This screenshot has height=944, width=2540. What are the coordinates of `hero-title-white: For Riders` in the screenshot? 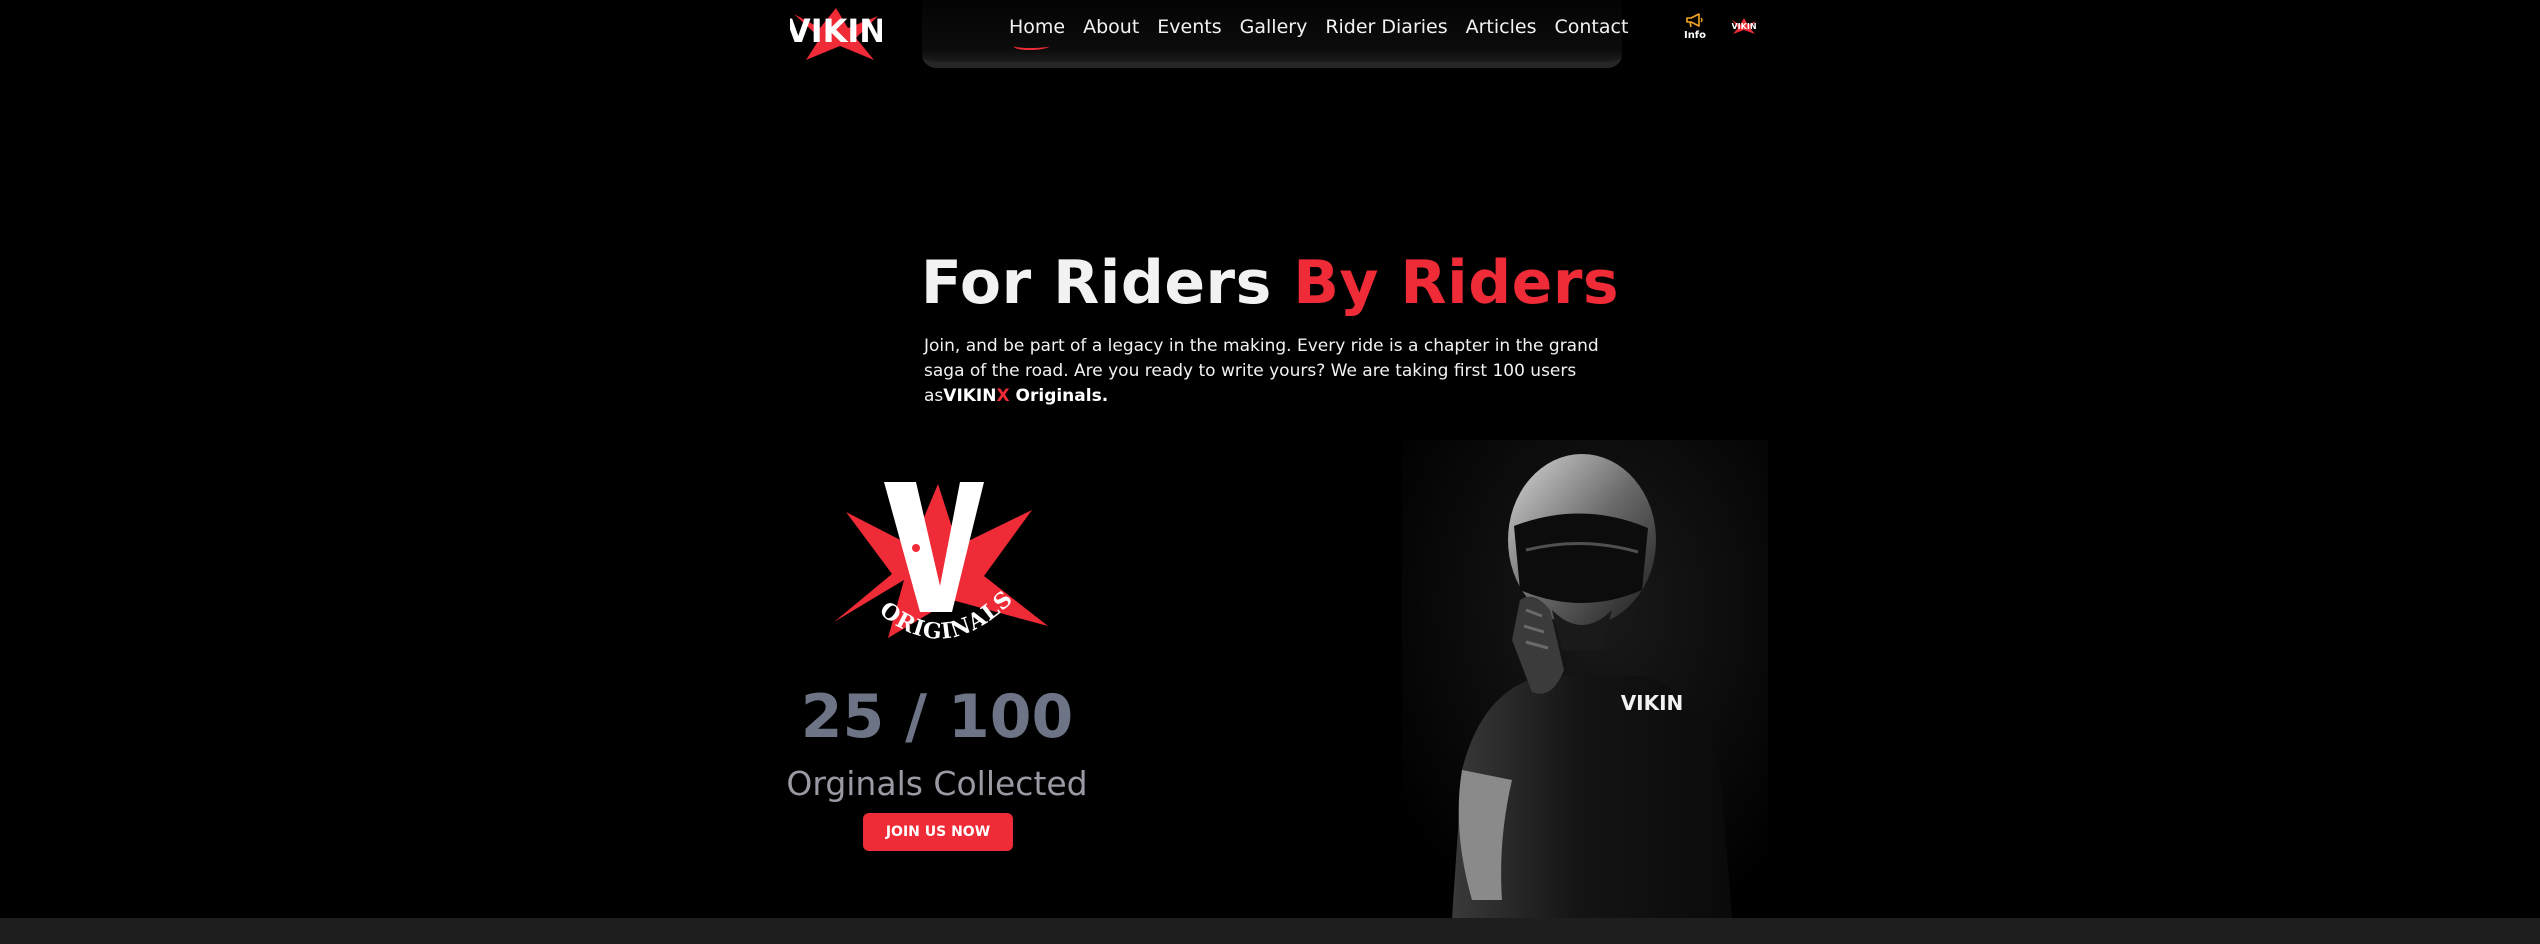 It's located at (1096, 283).